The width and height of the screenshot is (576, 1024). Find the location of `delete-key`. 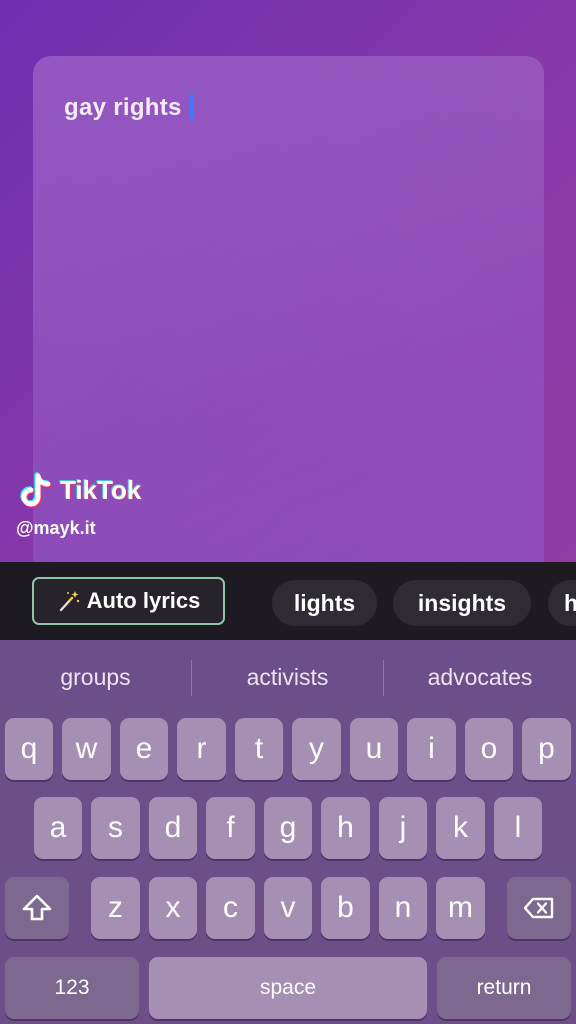

delete-key is located at coordinates (539, 908).